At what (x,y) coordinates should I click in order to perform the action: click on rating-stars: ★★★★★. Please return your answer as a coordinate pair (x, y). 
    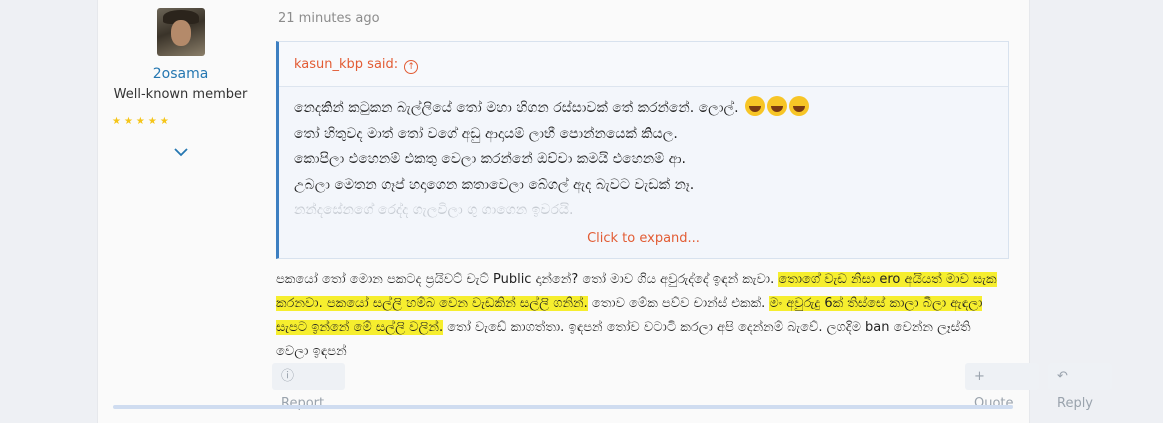
    Looking at the image, I should click on (142, 121).